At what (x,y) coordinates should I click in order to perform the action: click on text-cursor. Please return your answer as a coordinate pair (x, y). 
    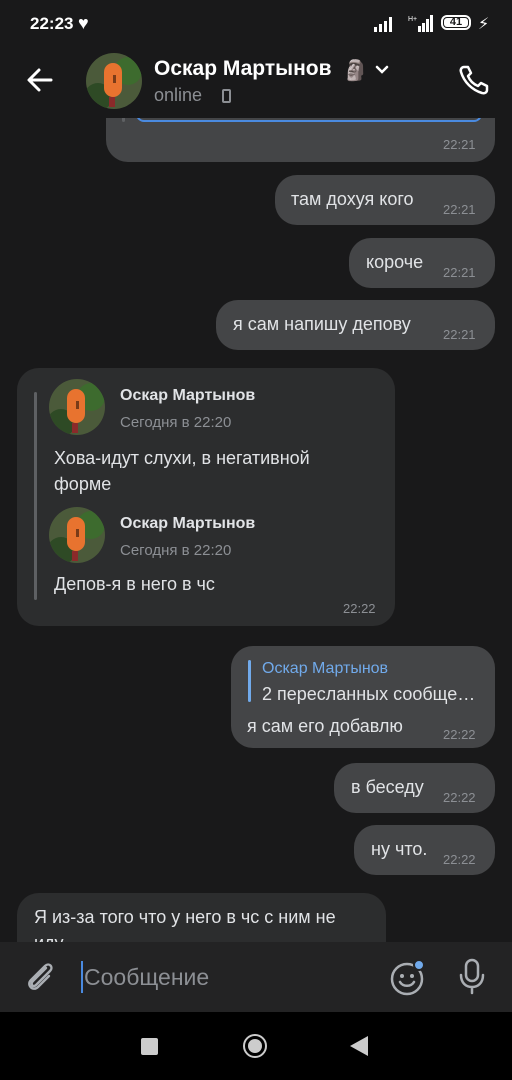
    Looking at the image, I should click on (82, 977).